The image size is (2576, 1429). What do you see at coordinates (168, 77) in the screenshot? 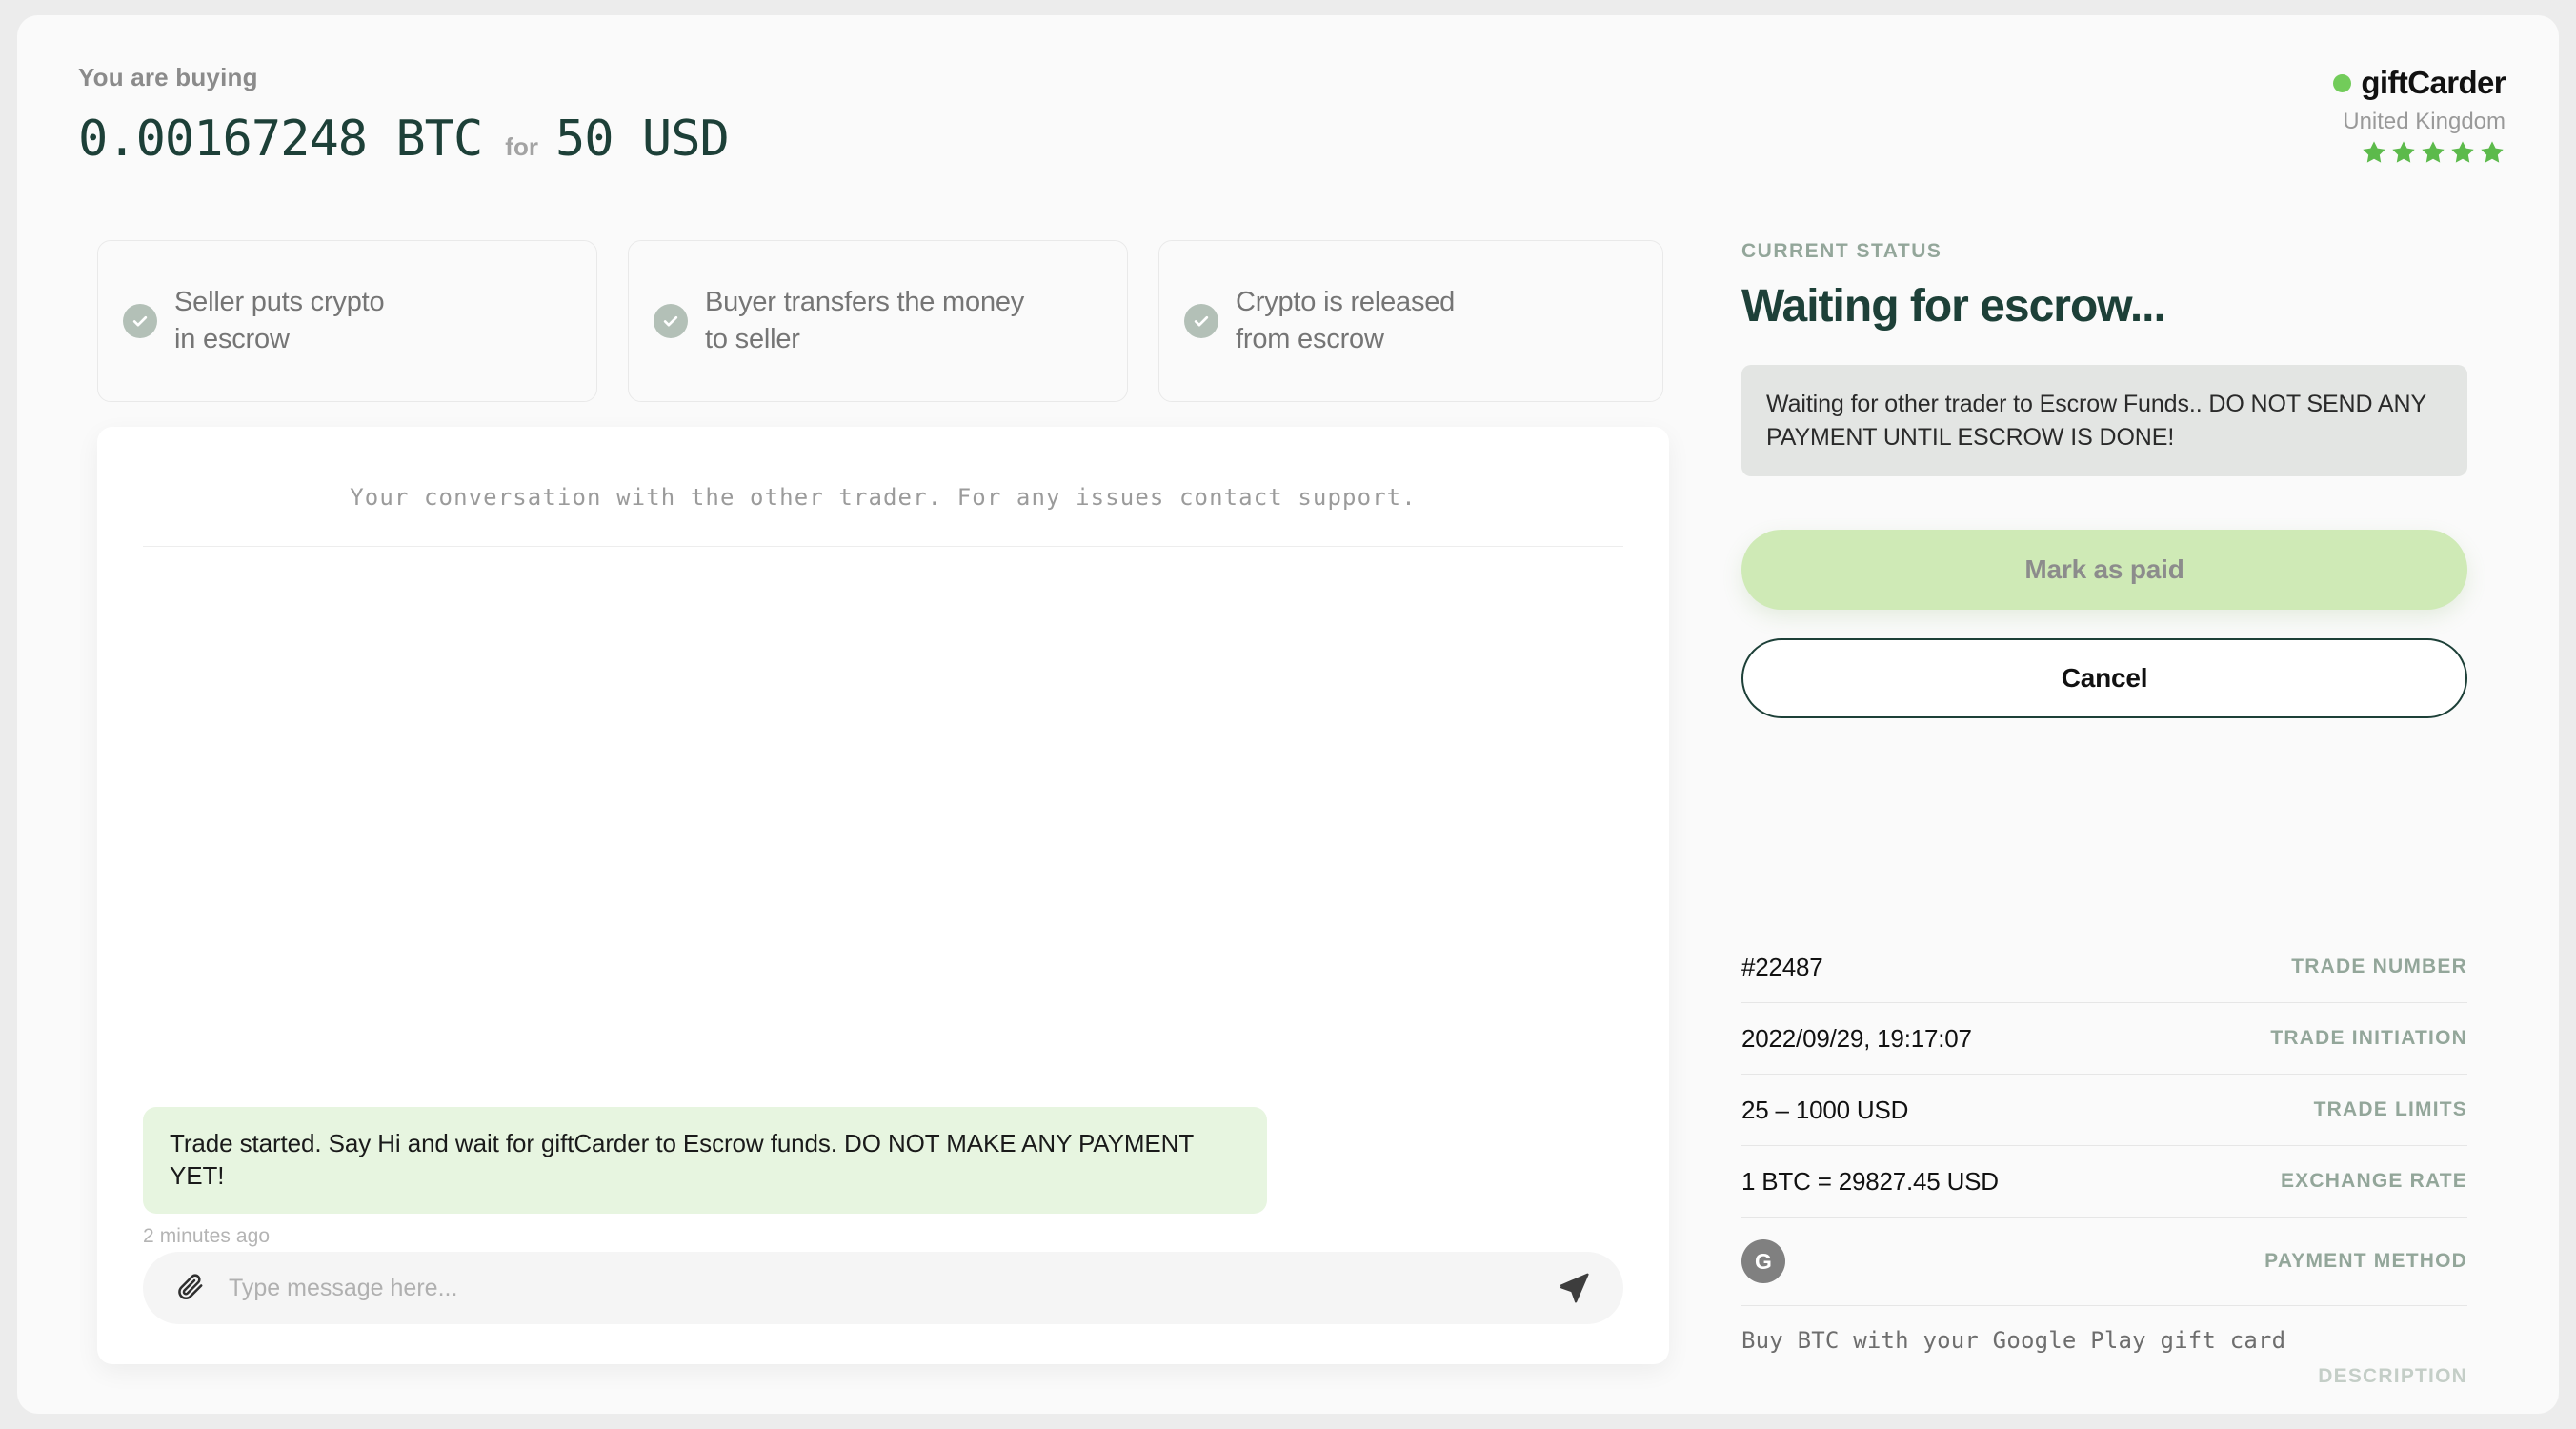
I see `buying-label: You are buying` at bounding box center [168, 77].